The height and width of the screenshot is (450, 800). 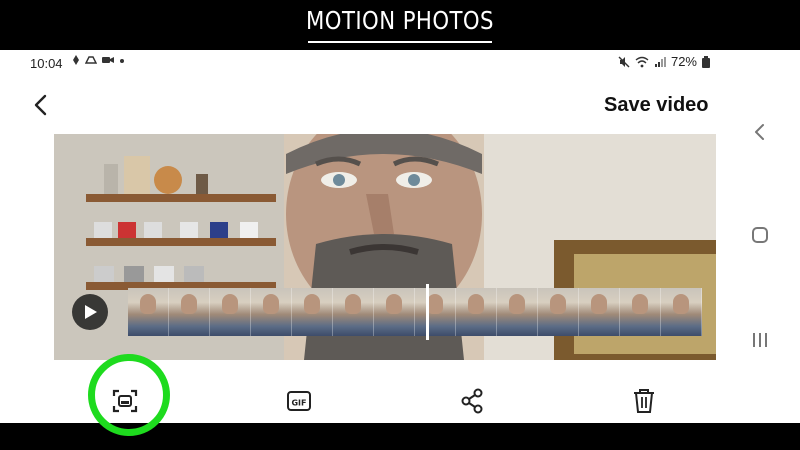 What do you see at coordinates (91, 60) in the screenshot?
I see `drive-icon` at bounding box center [91, 60].